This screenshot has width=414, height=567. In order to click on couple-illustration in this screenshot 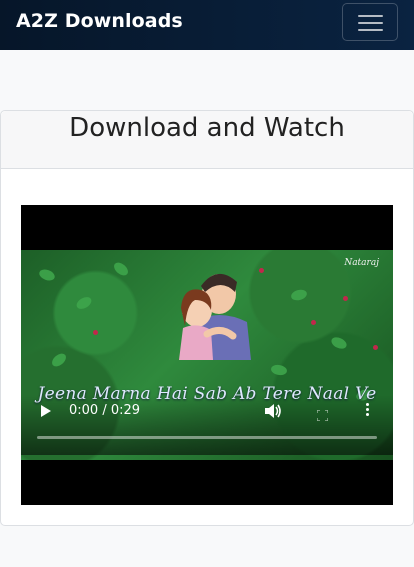, I will do `click(215, 316)`.